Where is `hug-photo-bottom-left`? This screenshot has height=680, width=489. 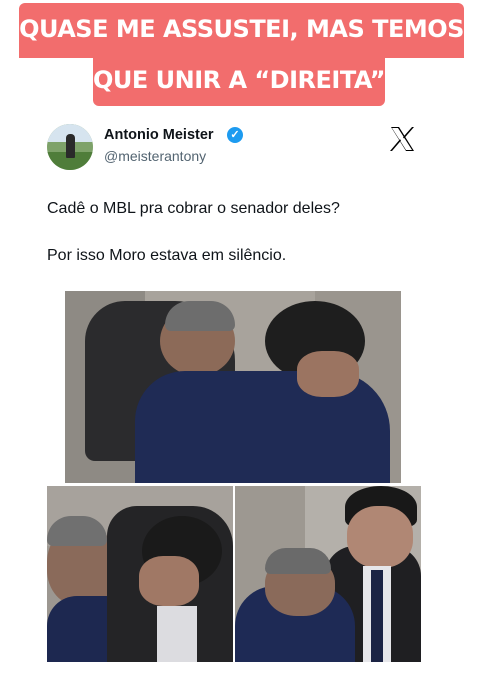 hug-photo-bottom-left is located at coordinates (140, 574).